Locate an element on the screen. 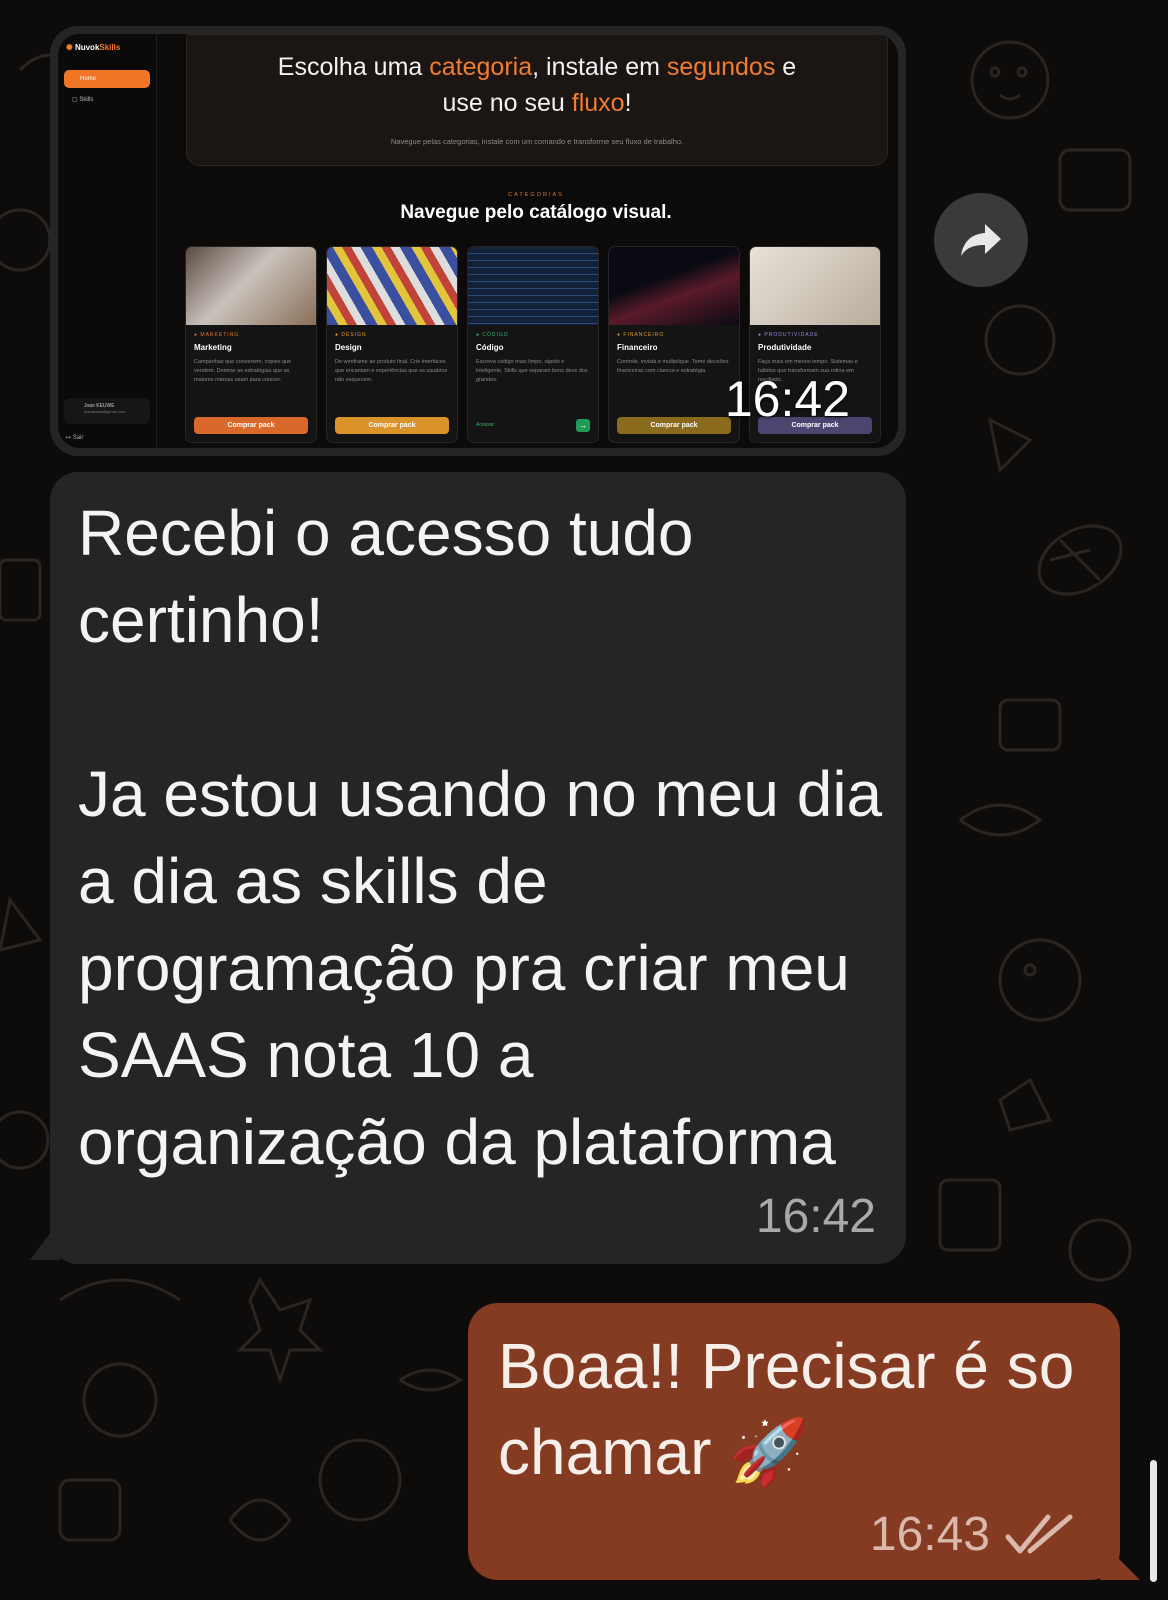 This screenshot has height=1600, width=1168. outgoing-message-time: 16:43 is located at coordinates (929, 1534).